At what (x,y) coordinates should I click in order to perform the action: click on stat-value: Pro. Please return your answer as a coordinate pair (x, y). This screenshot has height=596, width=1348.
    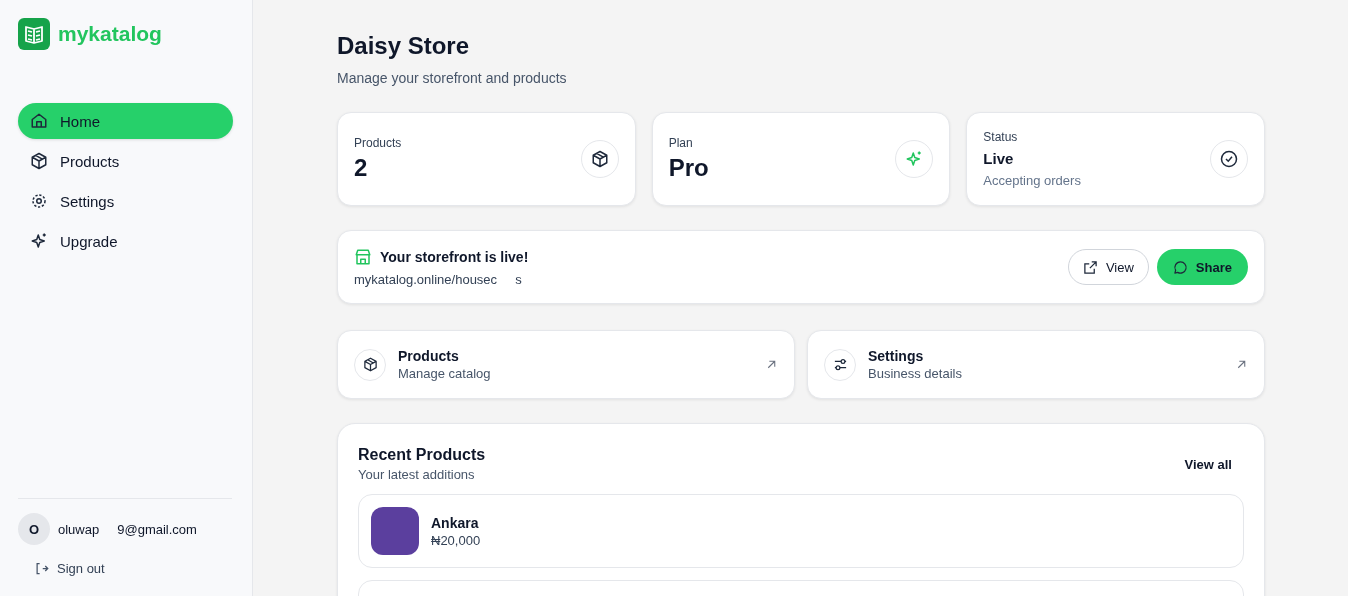
    Looking at the image, I should click on (688, 168).